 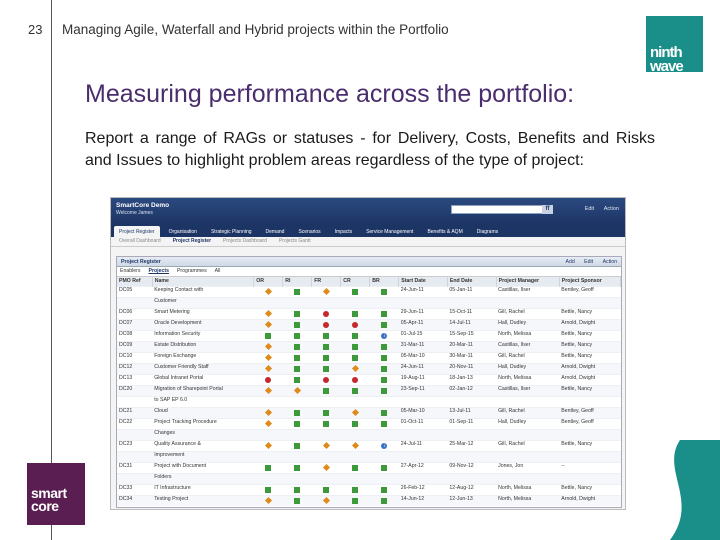 What do you see at coordinates (369, 401) in the screenshot?
I see `table-row: to SAP EP 6.0` at bounding box center [369, 401].